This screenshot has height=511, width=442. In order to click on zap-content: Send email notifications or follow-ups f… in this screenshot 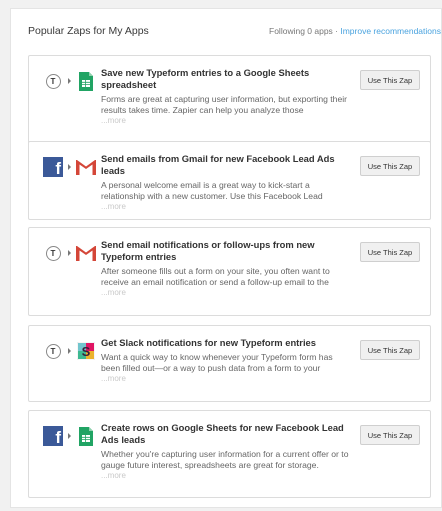, I will do `click(225, 268)`.